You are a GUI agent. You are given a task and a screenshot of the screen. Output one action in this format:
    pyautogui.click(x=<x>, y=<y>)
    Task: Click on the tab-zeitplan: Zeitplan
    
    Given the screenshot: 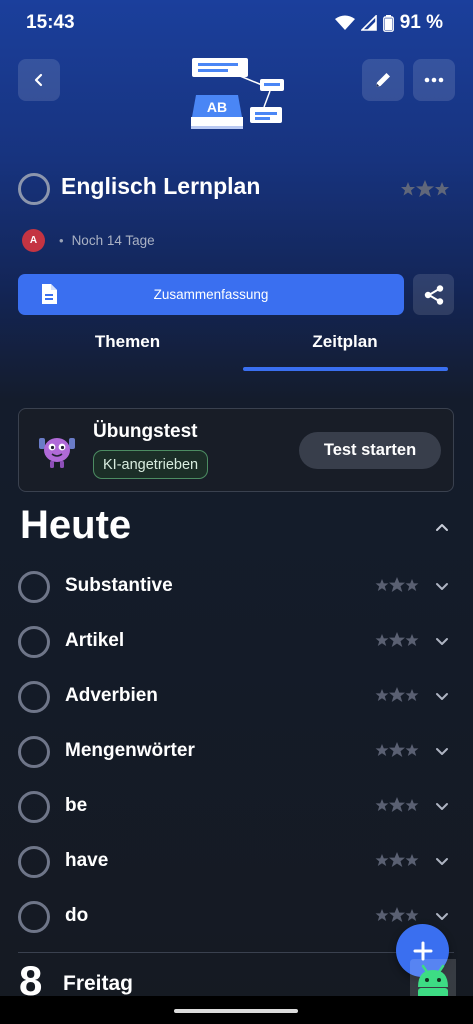 What is the action you would take?
    pyautogui.click(x=345, y=342)
    